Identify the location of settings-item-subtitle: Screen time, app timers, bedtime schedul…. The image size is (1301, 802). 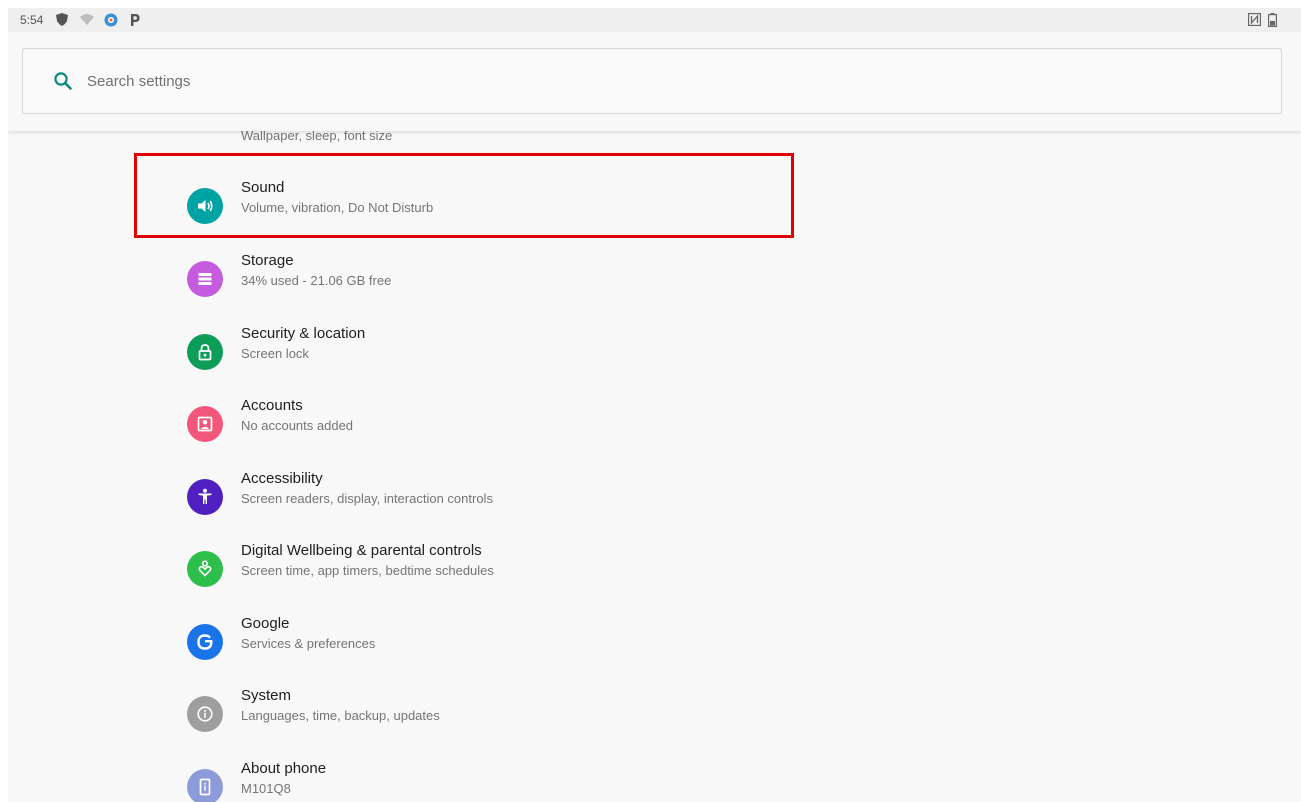
(367, 570).